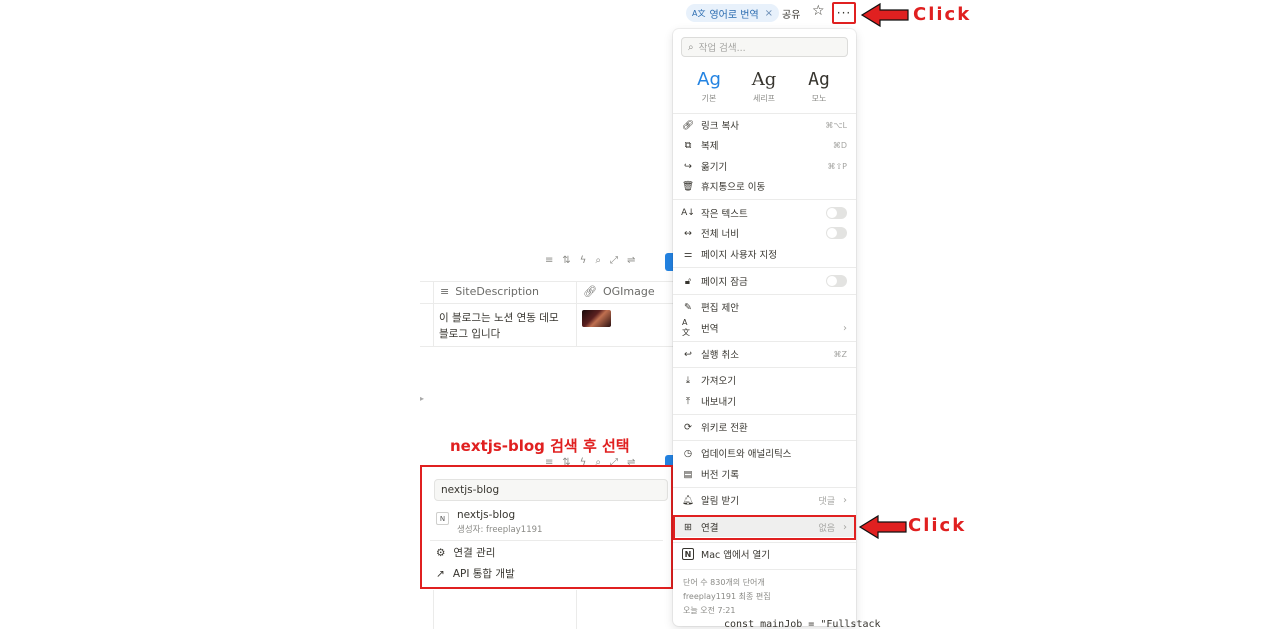  What do you see at coordinates (709, 98) in the screenshot?
I see `font-label: 기본` at bounding box center [709, 98].